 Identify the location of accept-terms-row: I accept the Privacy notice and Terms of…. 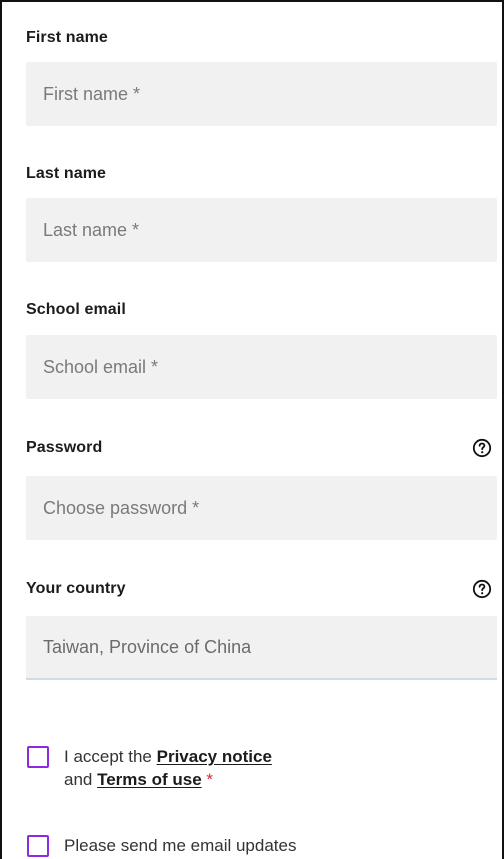
(149, 768).